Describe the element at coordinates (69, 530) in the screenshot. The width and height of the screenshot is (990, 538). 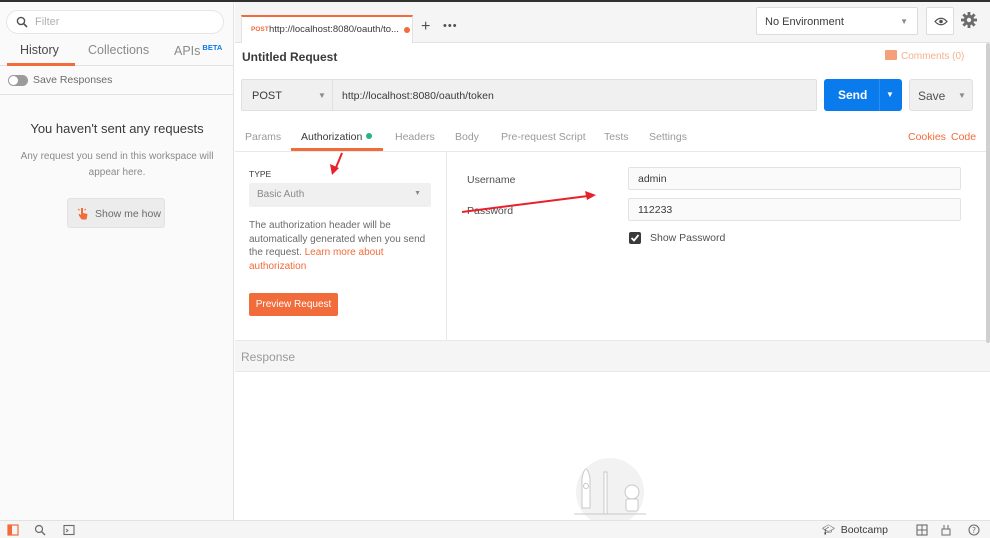
I see `console-icon` at that location.